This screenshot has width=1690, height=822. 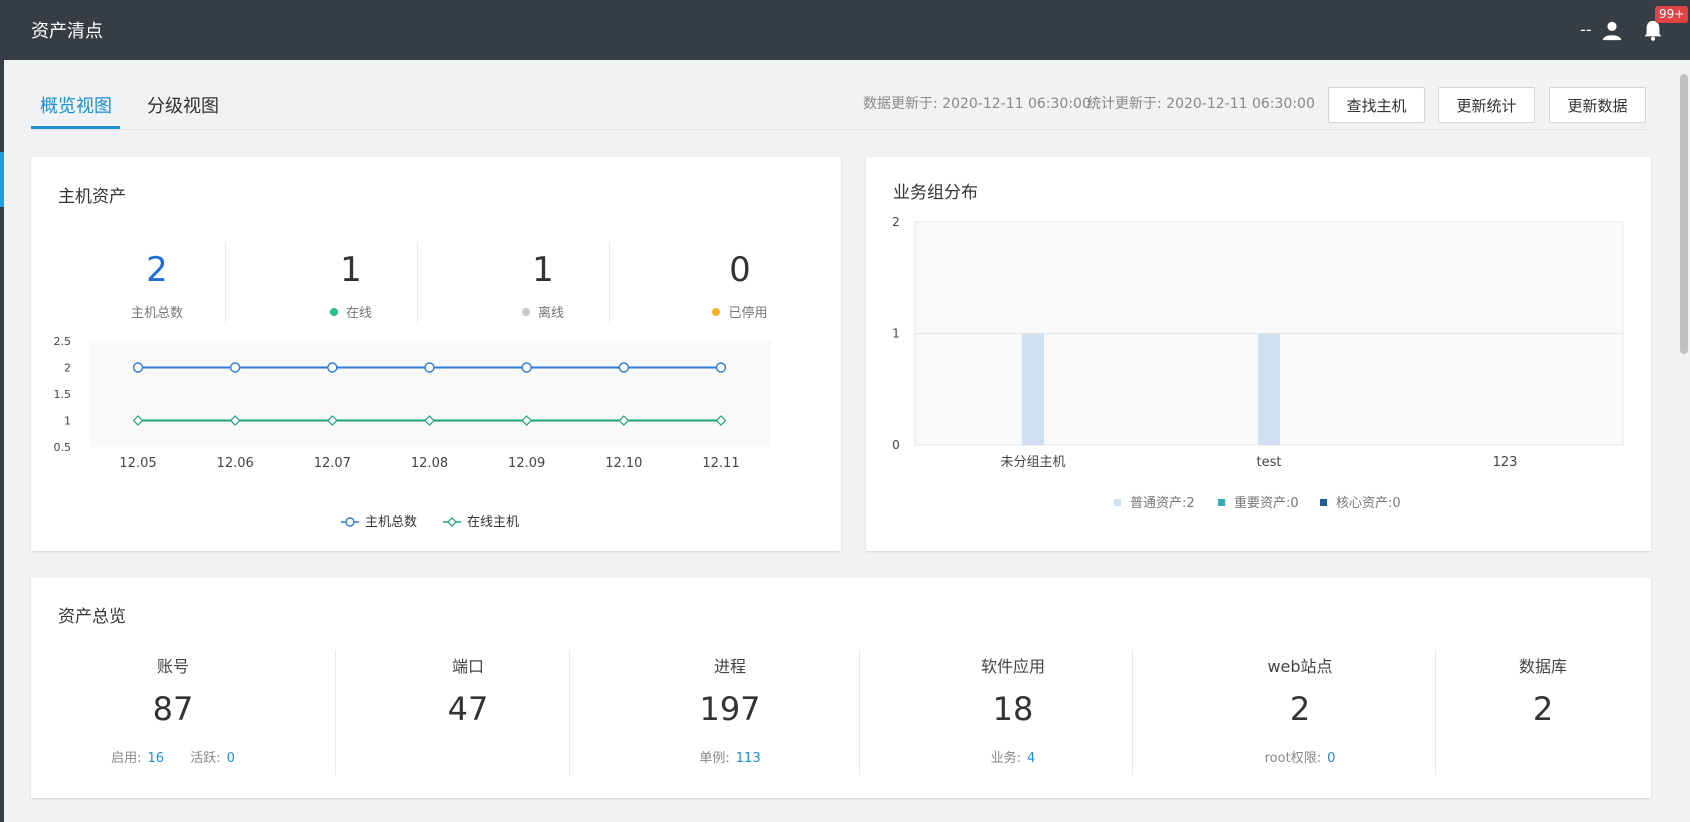 I want to click on overview-web-sites: web站点 2 root权限: 0, so click(x=1300, y=709).